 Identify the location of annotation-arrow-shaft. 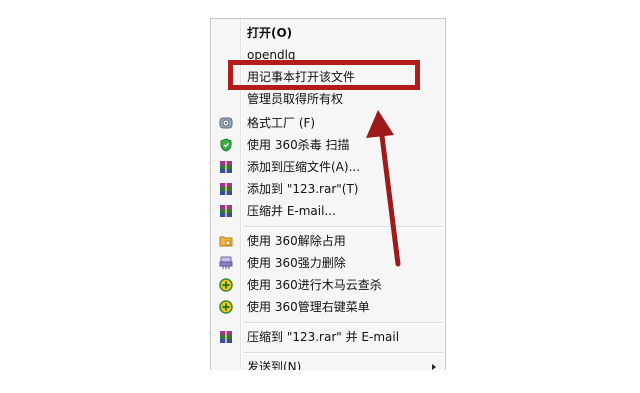
(390, 200).